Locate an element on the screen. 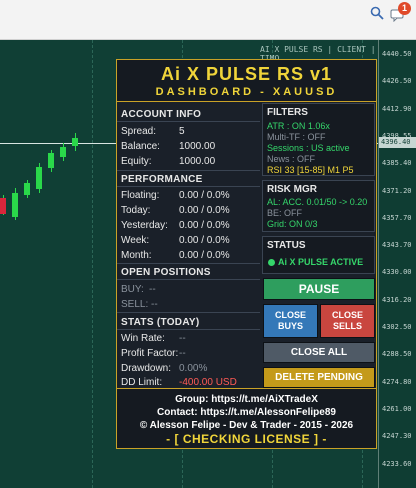 Image resolution: width=416 pixels, height=488 pixels. price-tick: 4274.80 is located at coordinates (397, 381).